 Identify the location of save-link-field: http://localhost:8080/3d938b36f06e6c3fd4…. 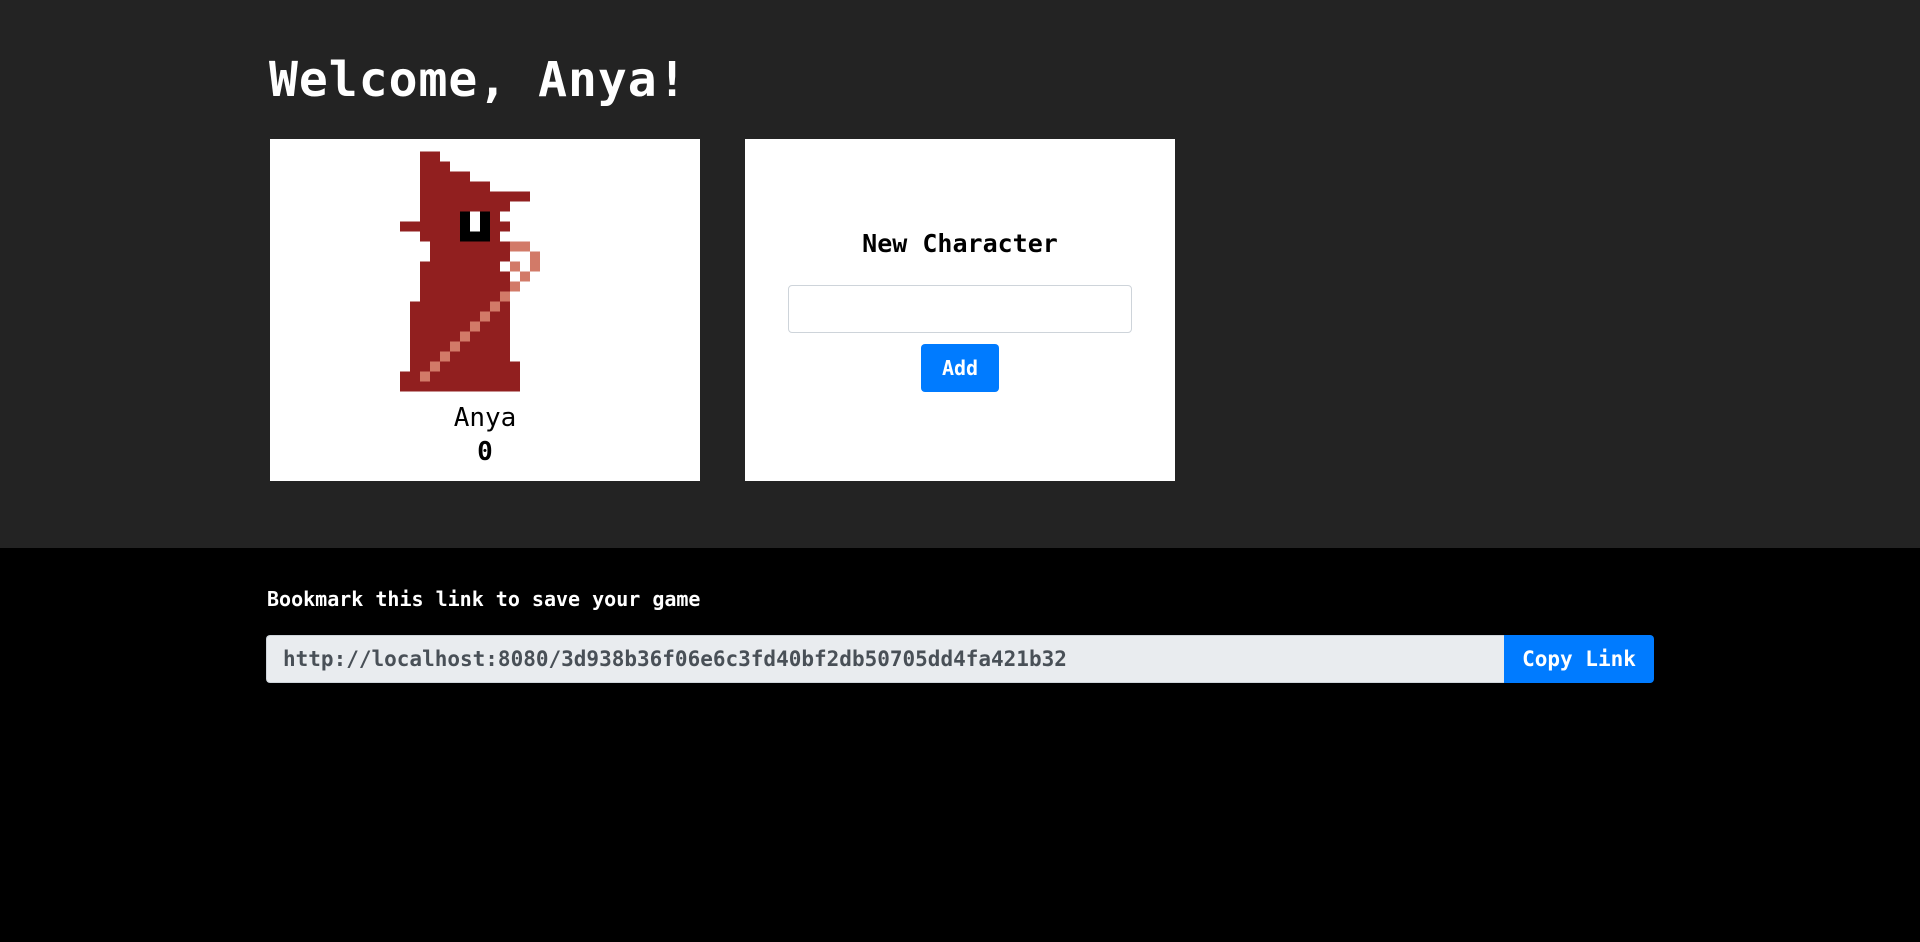
(885, 659).